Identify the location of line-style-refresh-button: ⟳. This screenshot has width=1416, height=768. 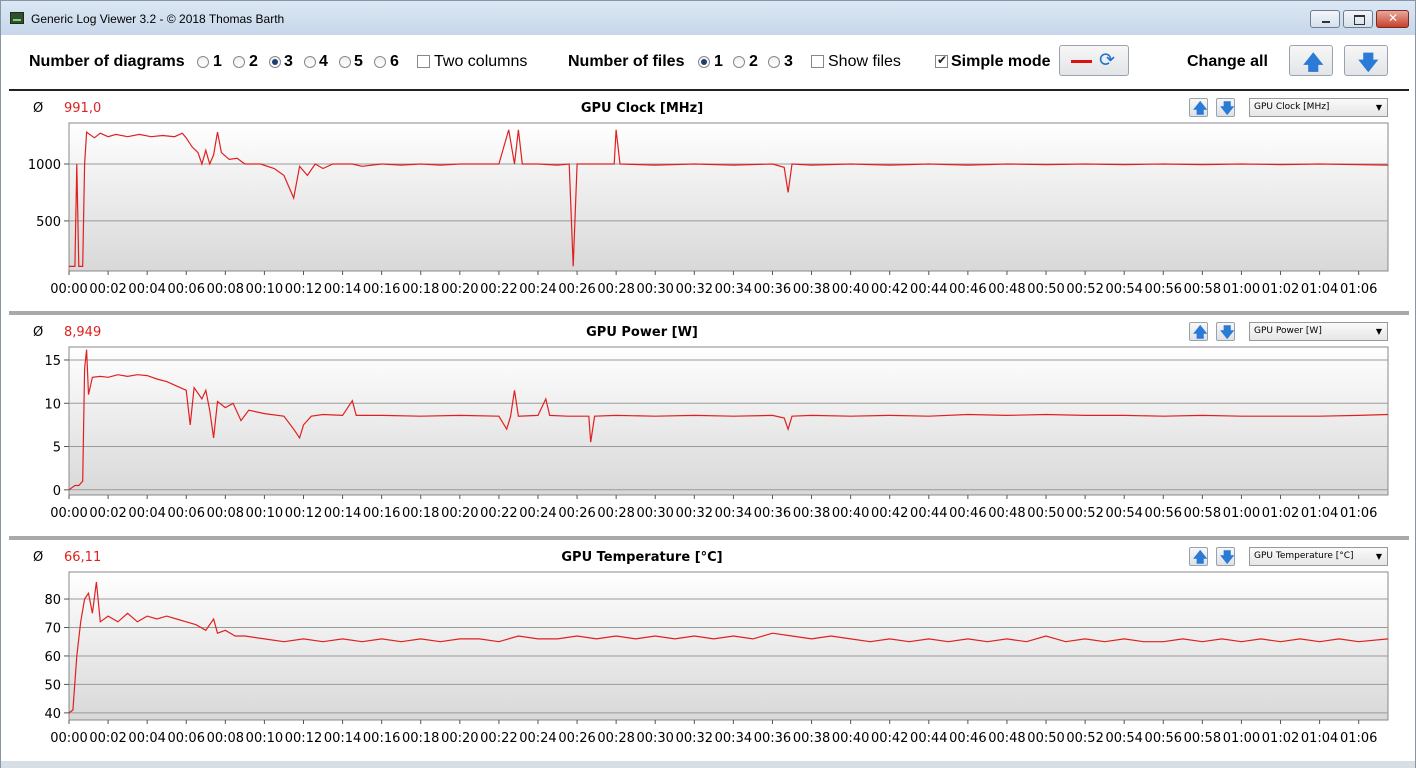
(1094, 60).